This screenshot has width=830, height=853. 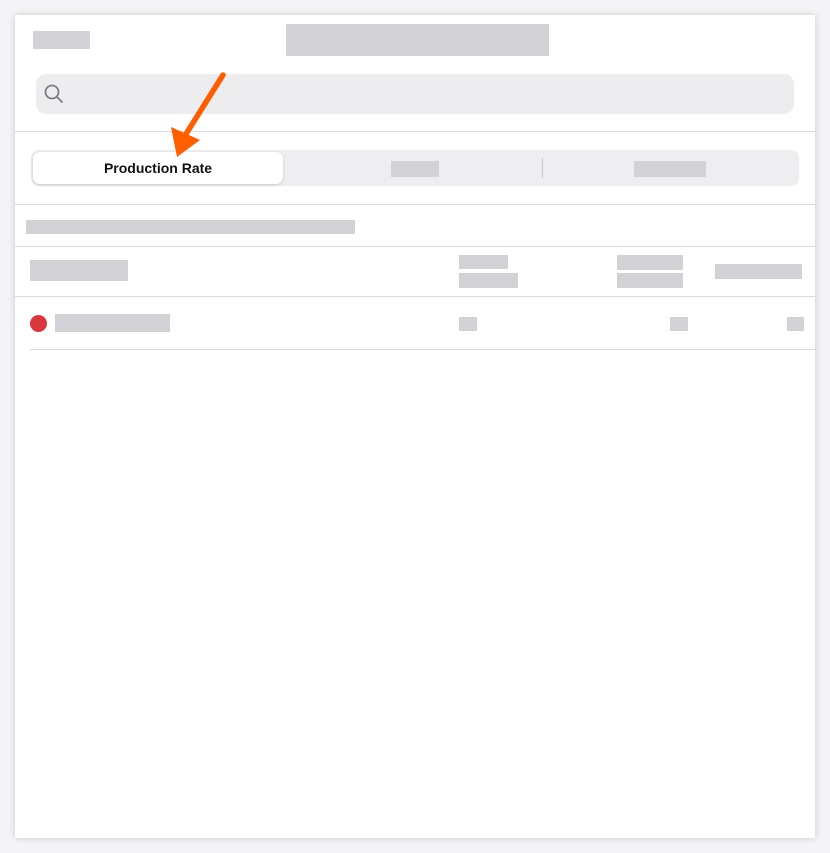 I want to click on row-name, so click(x=112, y=323).